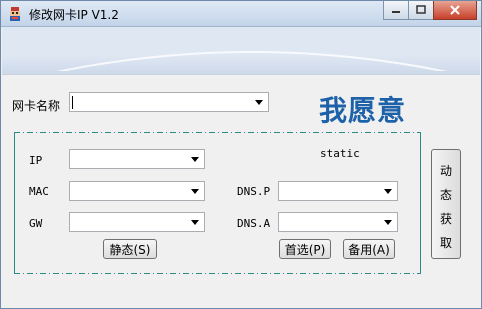 This screenshot has height=309, width=482. I want to click on mac-label: MAC, so click(39, 191).